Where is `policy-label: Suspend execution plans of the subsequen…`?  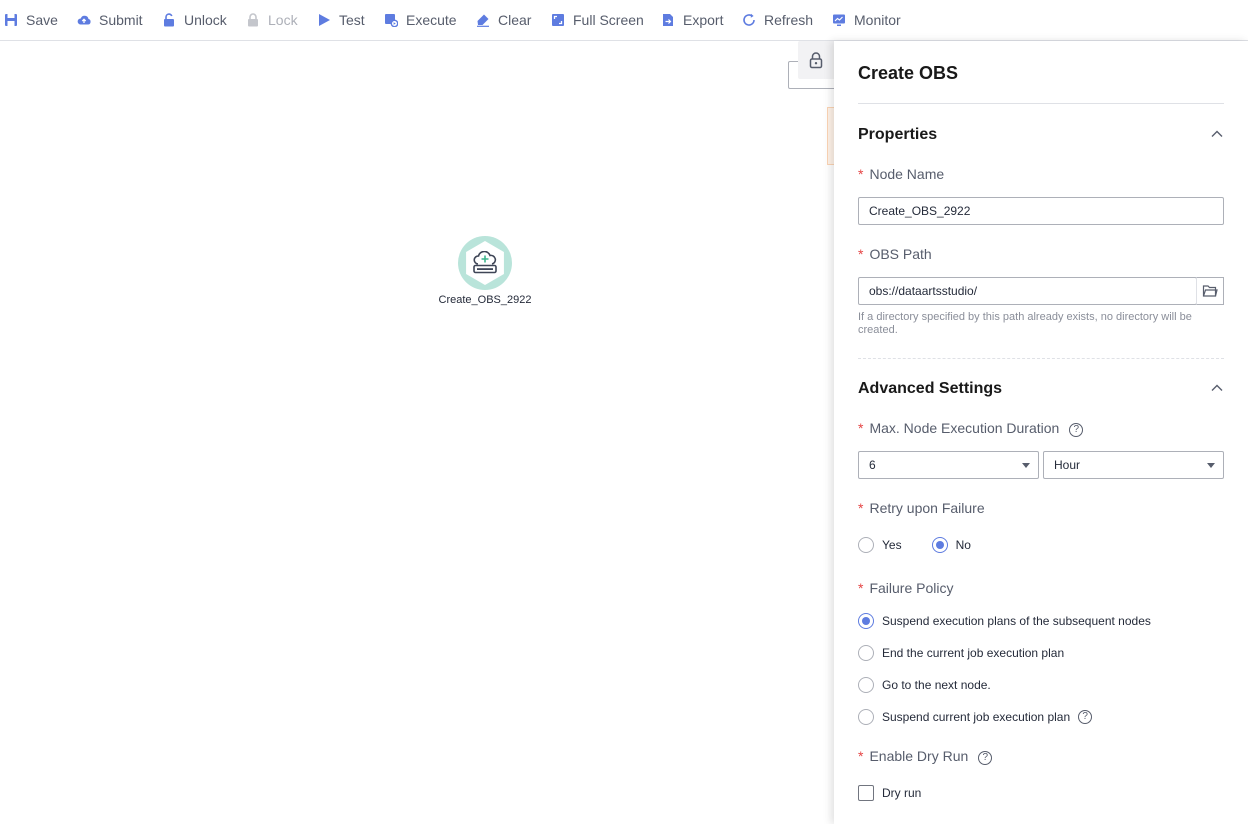 policy-label: Suspend execution plans of the subsequen… is located at coordinates (1016, 621).